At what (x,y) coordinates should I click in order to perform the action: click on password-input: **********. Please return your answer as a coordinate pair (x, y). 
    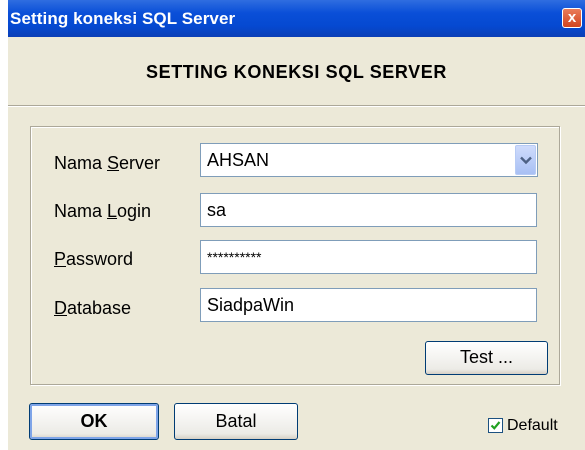
    Looking at the image, I should click on (368, 257).